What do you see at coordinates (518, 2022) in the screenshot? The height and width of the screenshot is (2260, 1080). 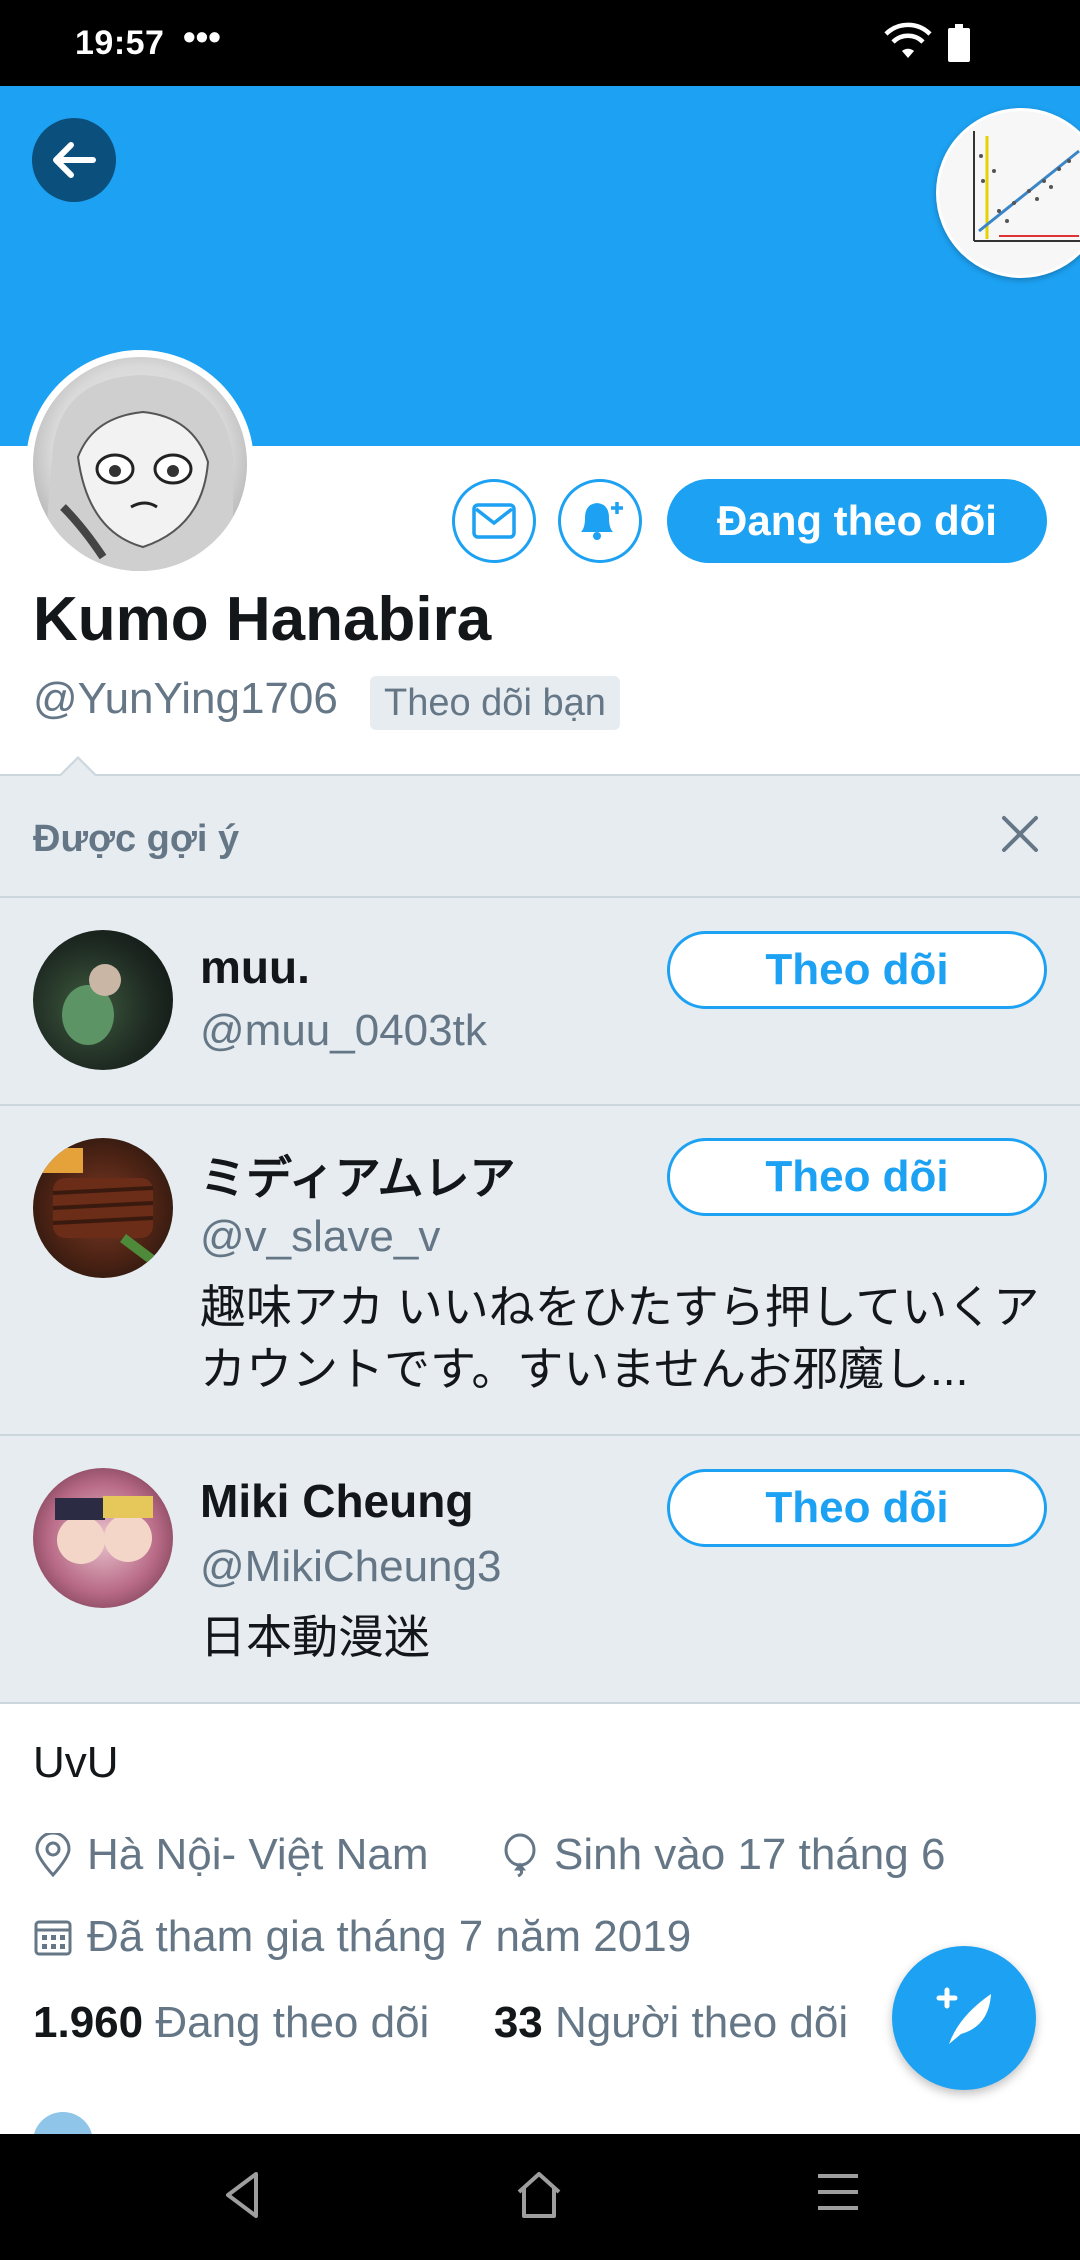 I see `followers-count: 33` at bounding box center [518, 2022].